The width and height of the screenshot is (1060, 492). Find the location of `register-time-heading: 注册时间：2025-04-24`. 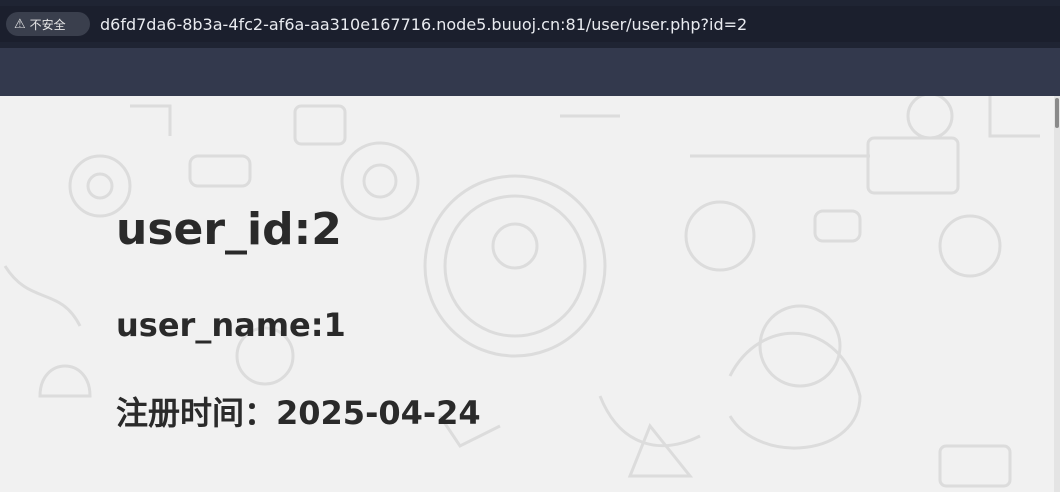

register-time-heading: 注册时间：2025-04-24 is located at coordinates (298, 413).